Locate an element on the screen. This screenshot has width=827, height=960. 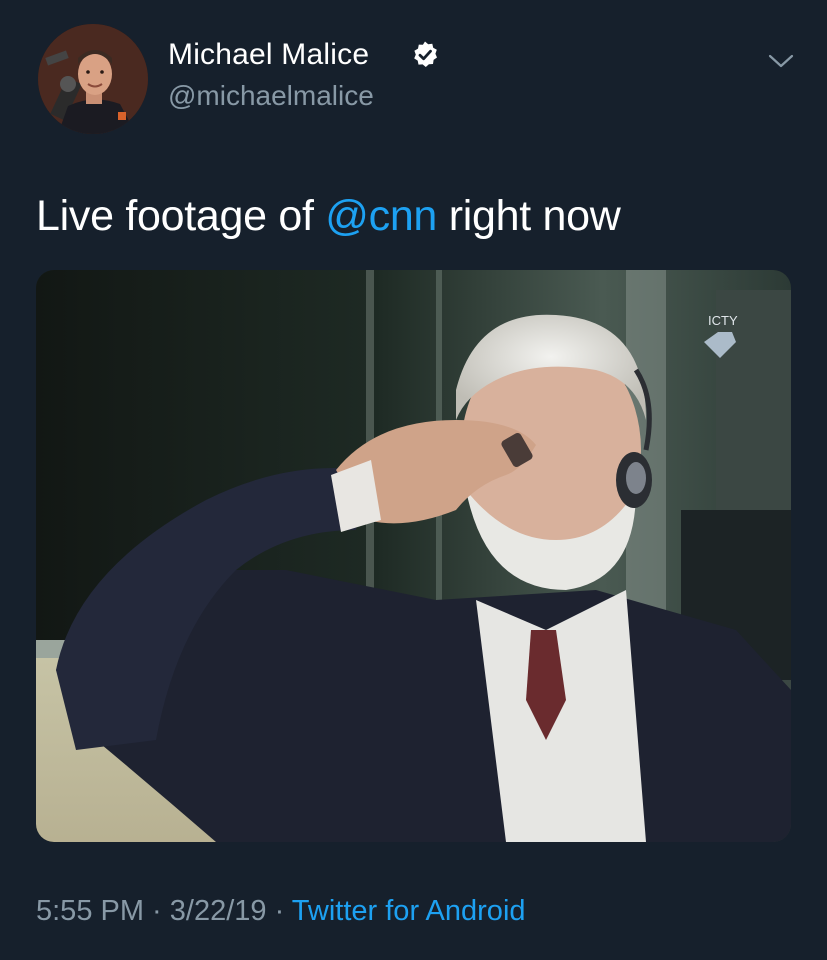
chevron-down-icon is located at coordinates (781, 61).